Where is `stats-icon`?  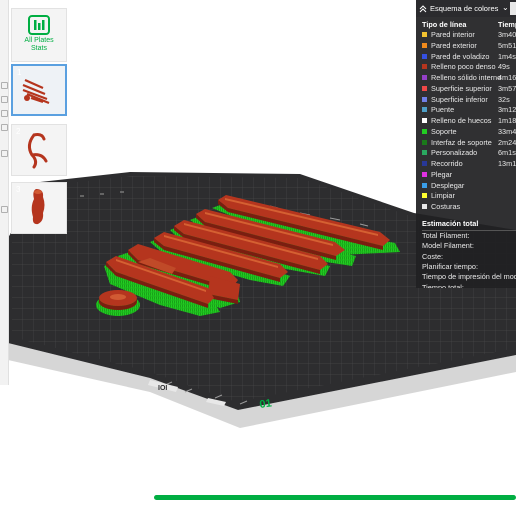
stats-icon is located at coordinates (39, 25).